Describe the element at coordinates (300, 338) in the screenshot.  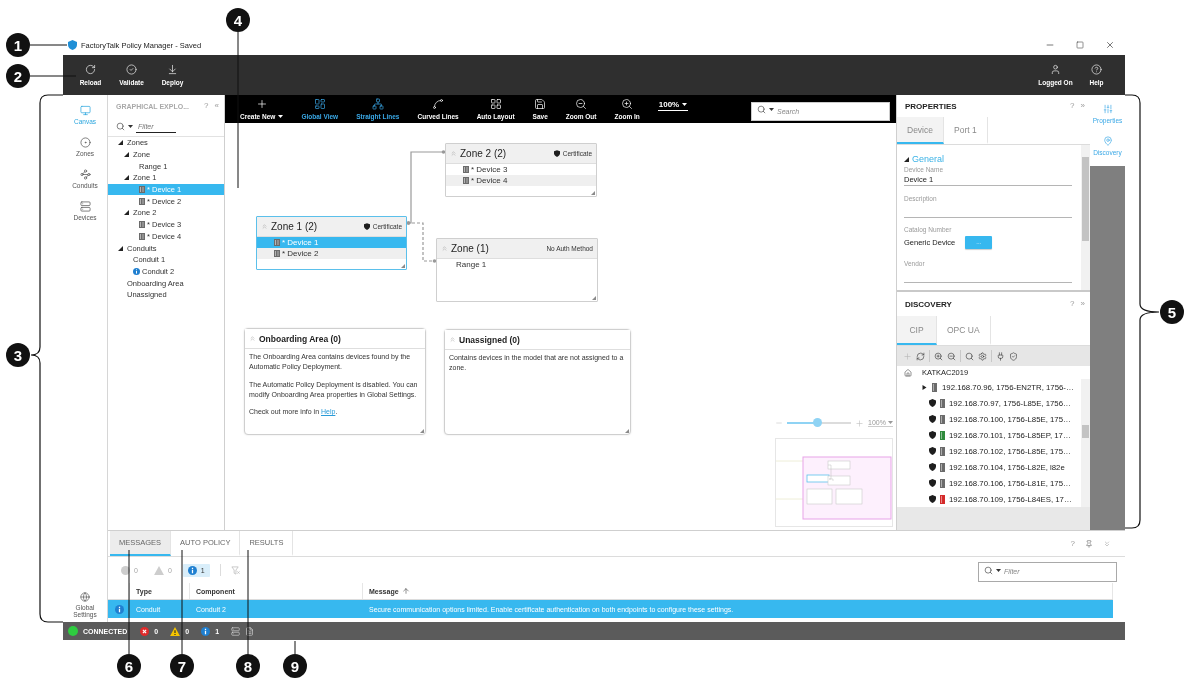
I see `card-title: Onboarding Area (0)` at that location.